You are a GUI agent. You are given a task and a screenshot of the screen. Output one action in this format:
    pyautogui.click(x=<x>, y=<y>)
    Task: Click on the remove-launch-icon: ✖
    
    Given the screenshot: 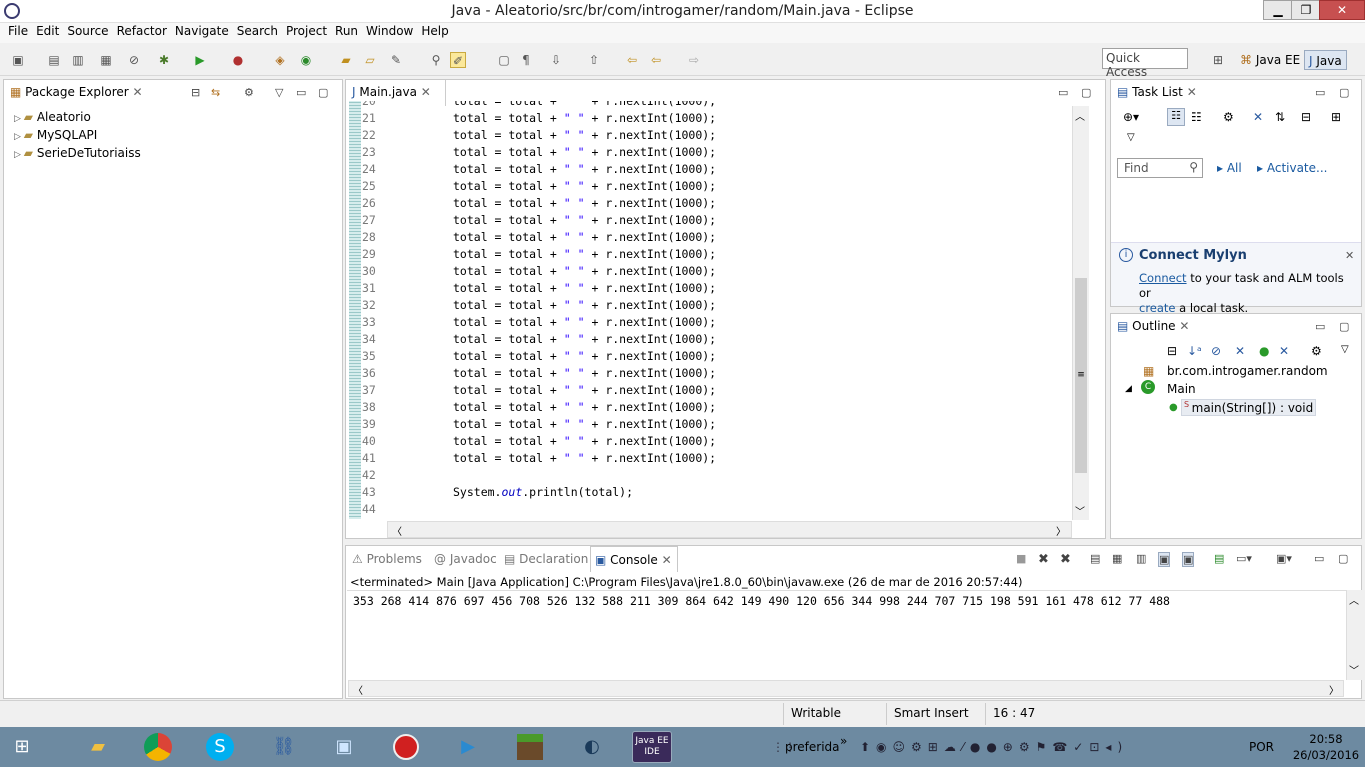 What is the action you would take?
    pyautogui.click(x=1043, y=559)
    